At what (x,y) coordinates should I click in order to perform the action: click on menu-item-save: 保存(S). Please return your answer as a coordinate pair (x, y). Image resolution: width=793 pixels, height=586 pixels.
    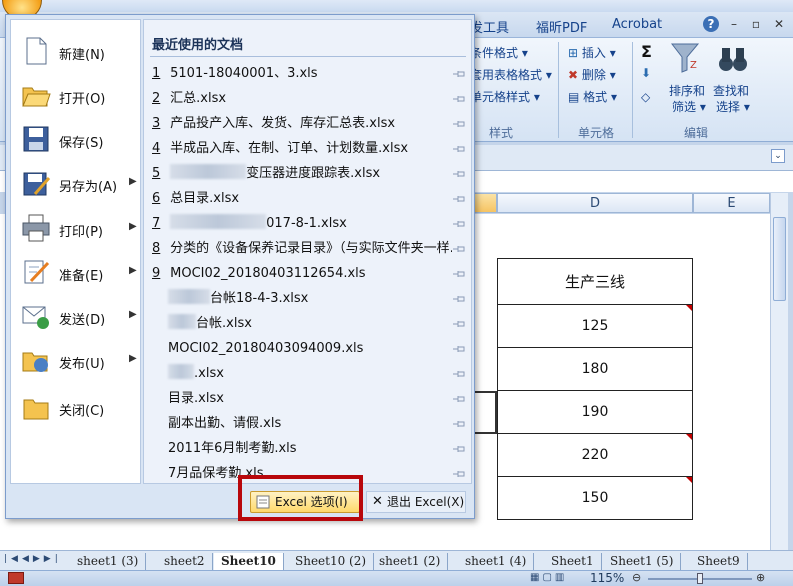
    Looking at the image, I should click on (79, 140).